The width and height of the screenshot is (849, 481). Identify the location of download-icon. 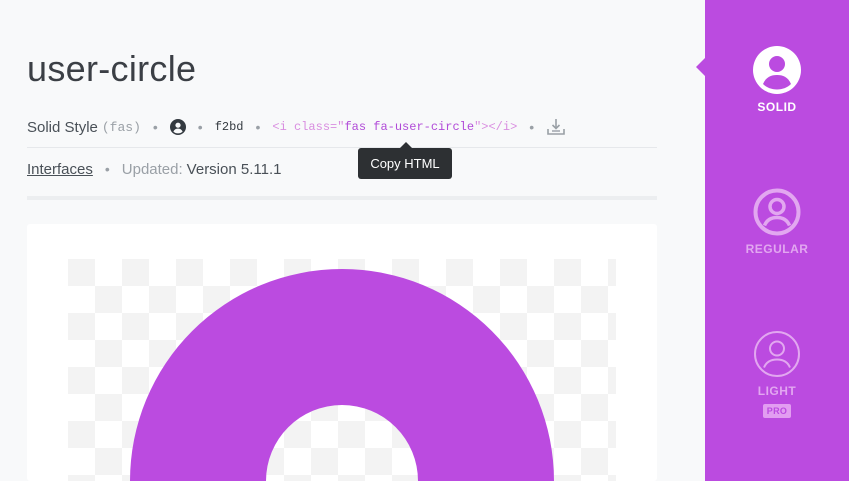
(556, 127).